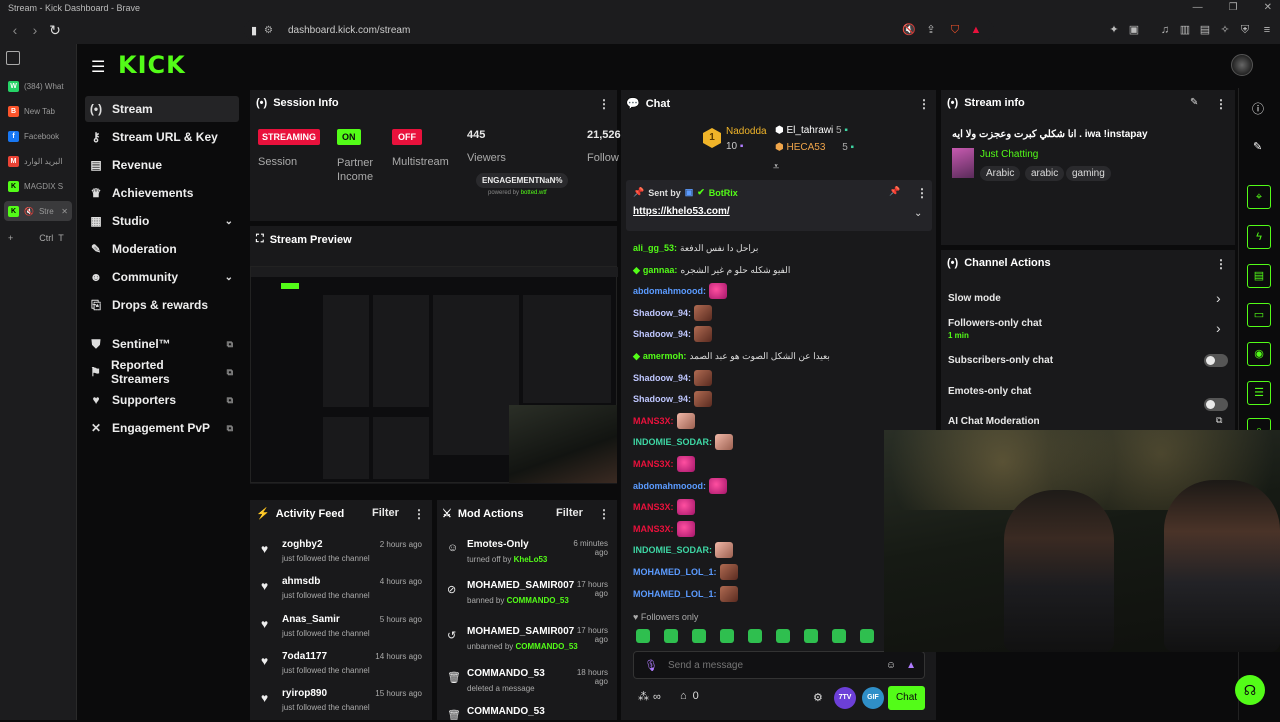 The width and height of the screenshot is (1280, 722). I want to click on tab-facebook: f Facebook, so click(38, 136).